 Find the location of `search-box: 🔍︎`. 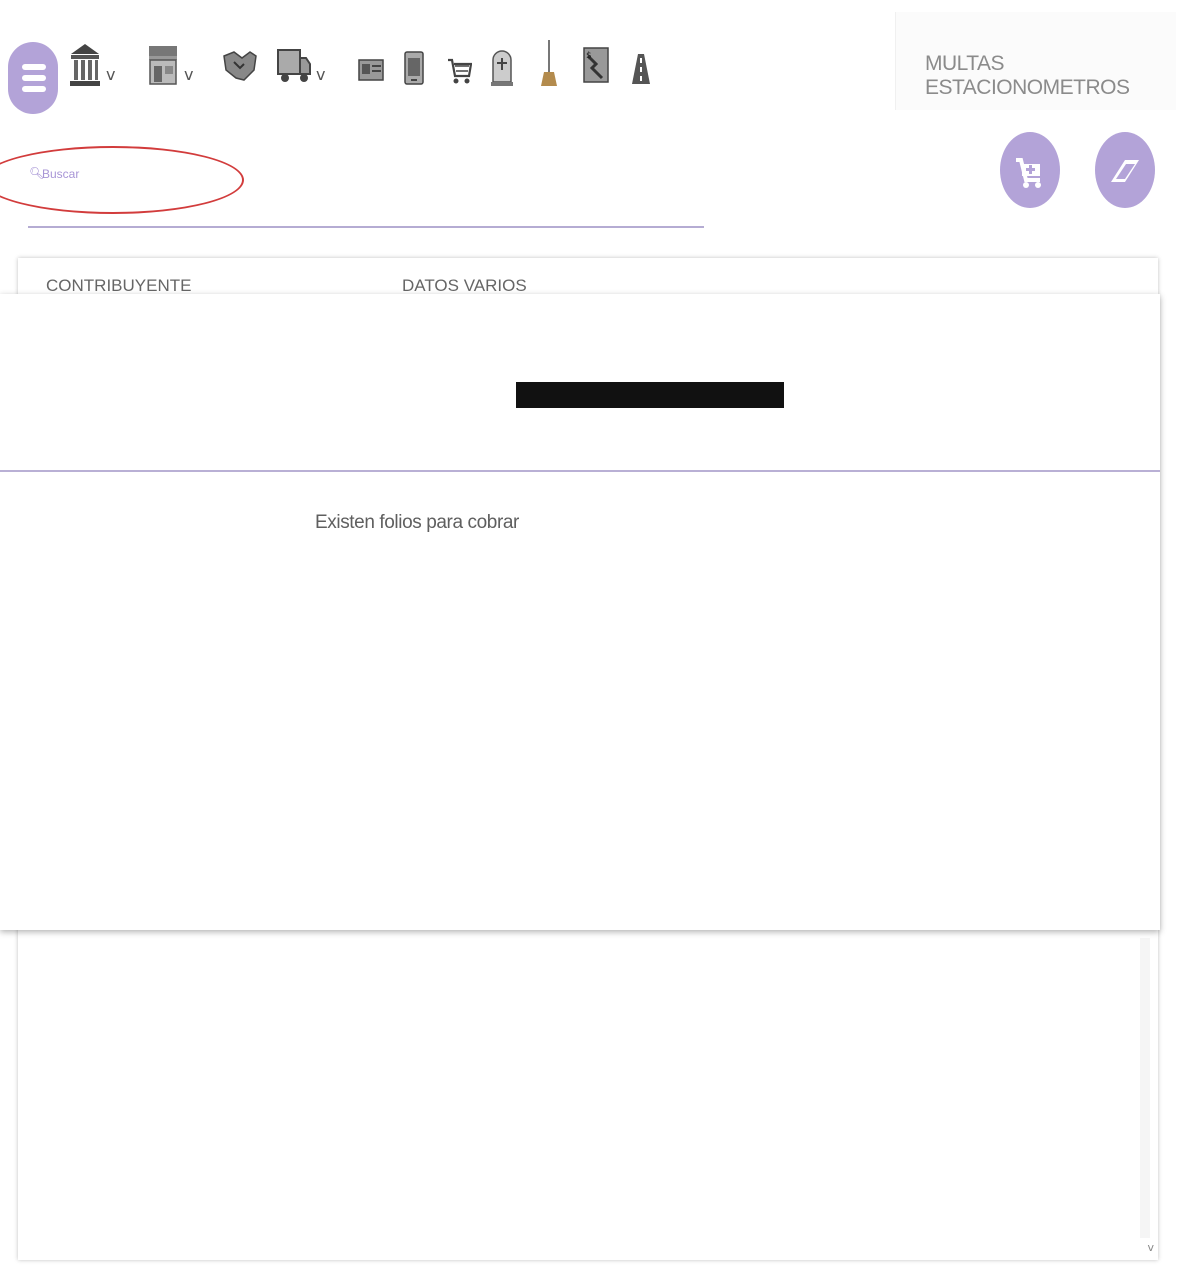

search-box: 🔍︎ is located at coordinates (366, 195).